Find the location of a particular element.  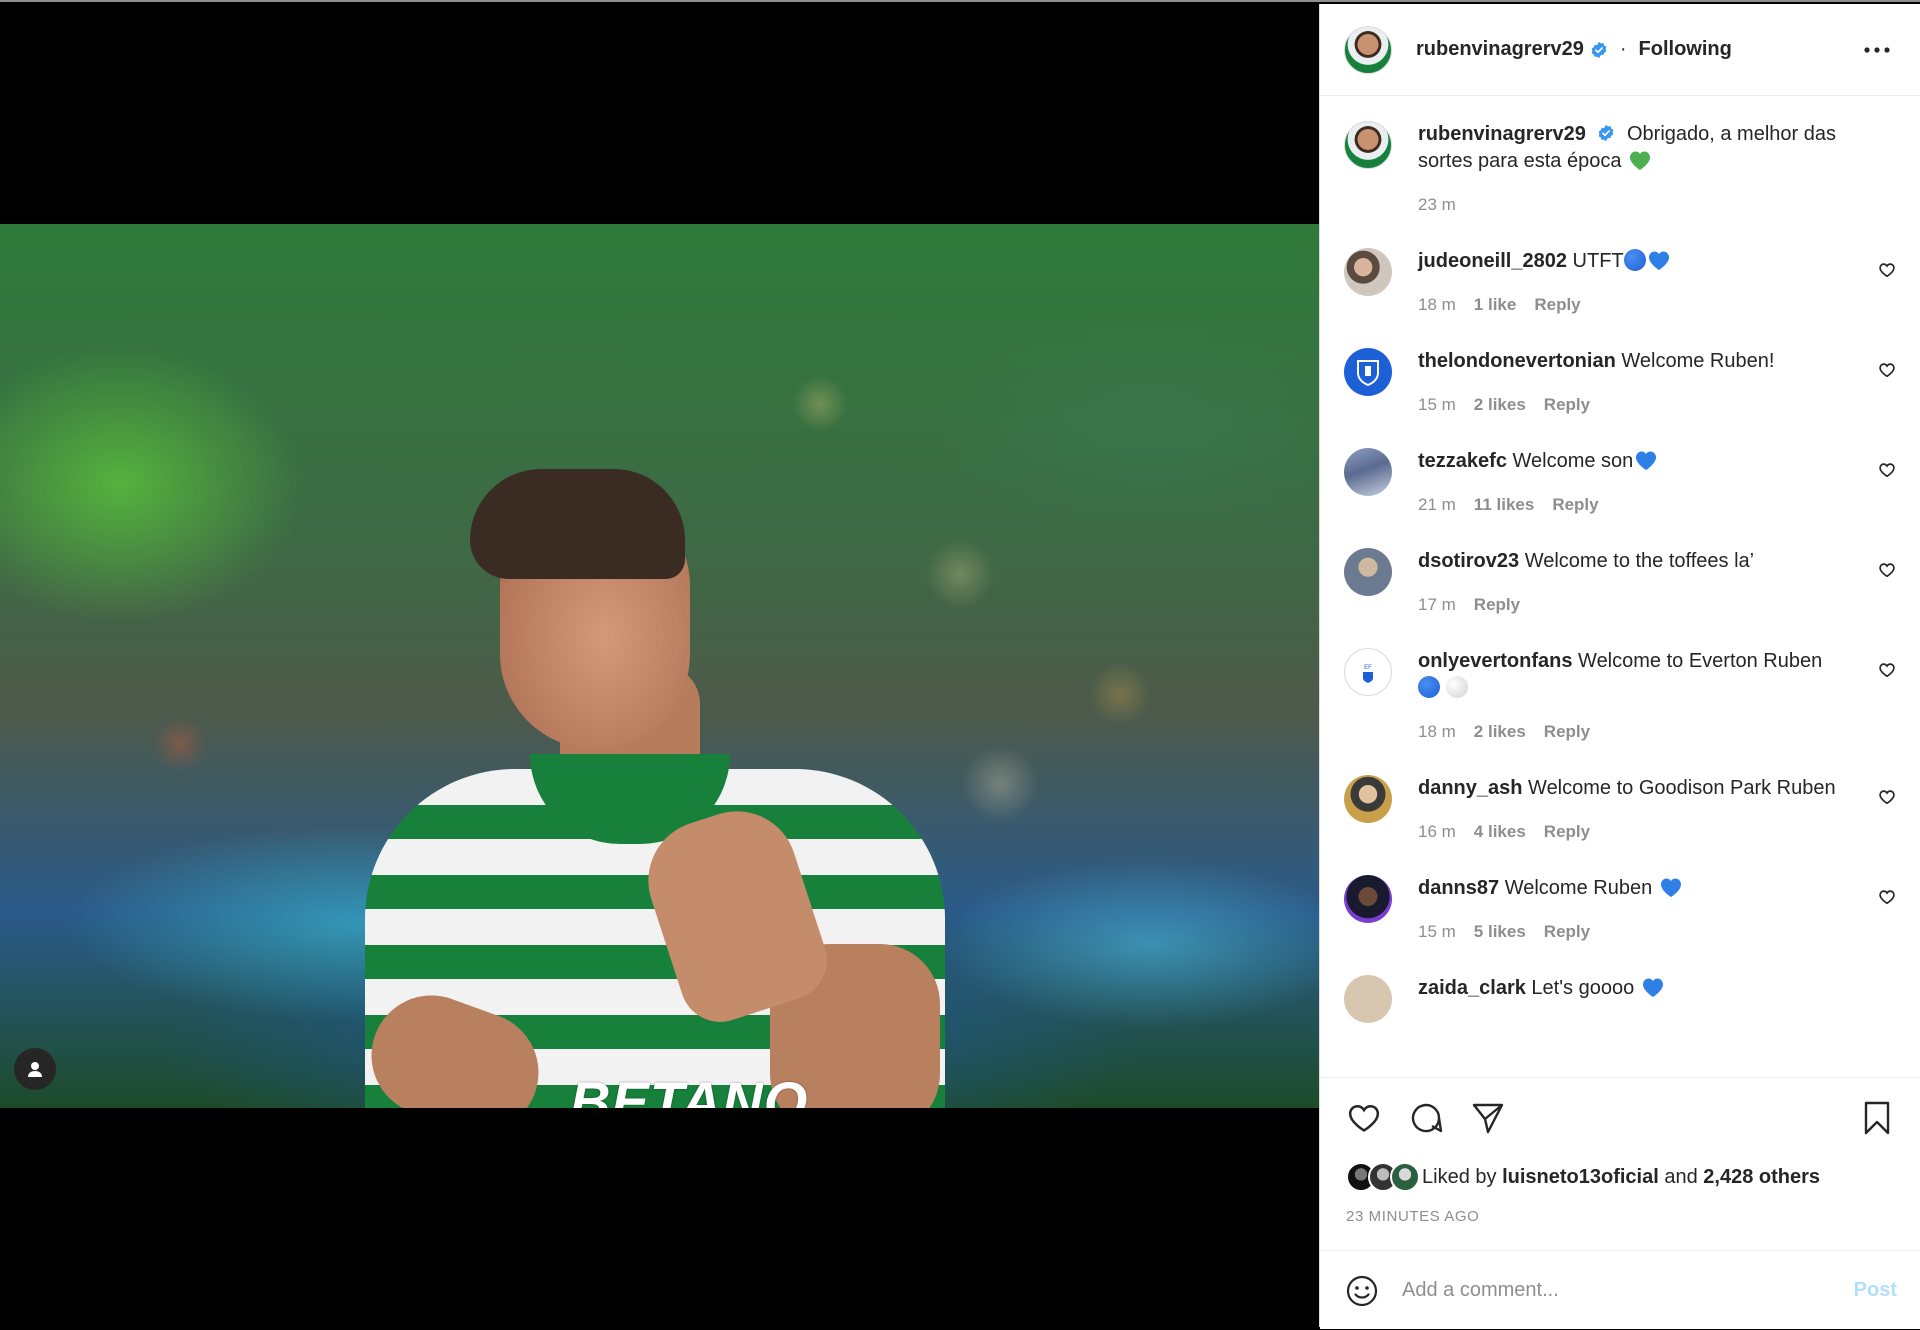

commenter-avatar: EF is located at coordinates (1368, 672).